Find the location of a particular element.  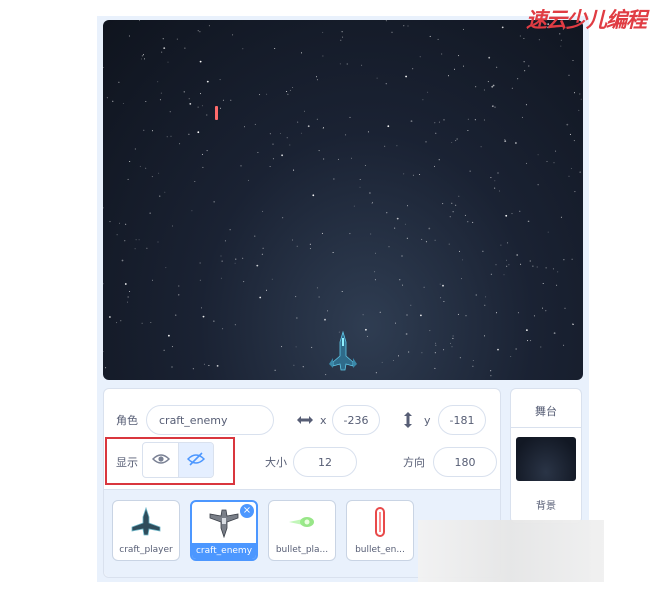

green-bullet-icon is located at coordinates (302, 523).